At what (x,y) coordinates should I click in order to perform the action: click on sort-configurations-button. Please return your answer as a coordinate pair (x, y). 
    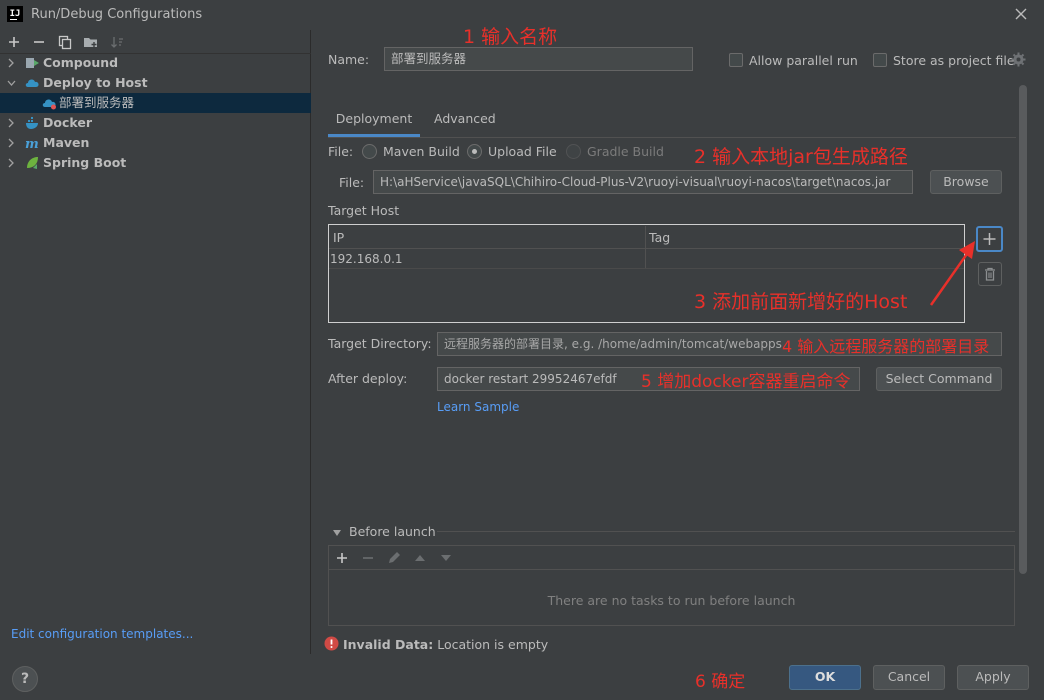
    Looking at the image, I should click on (117, 42).